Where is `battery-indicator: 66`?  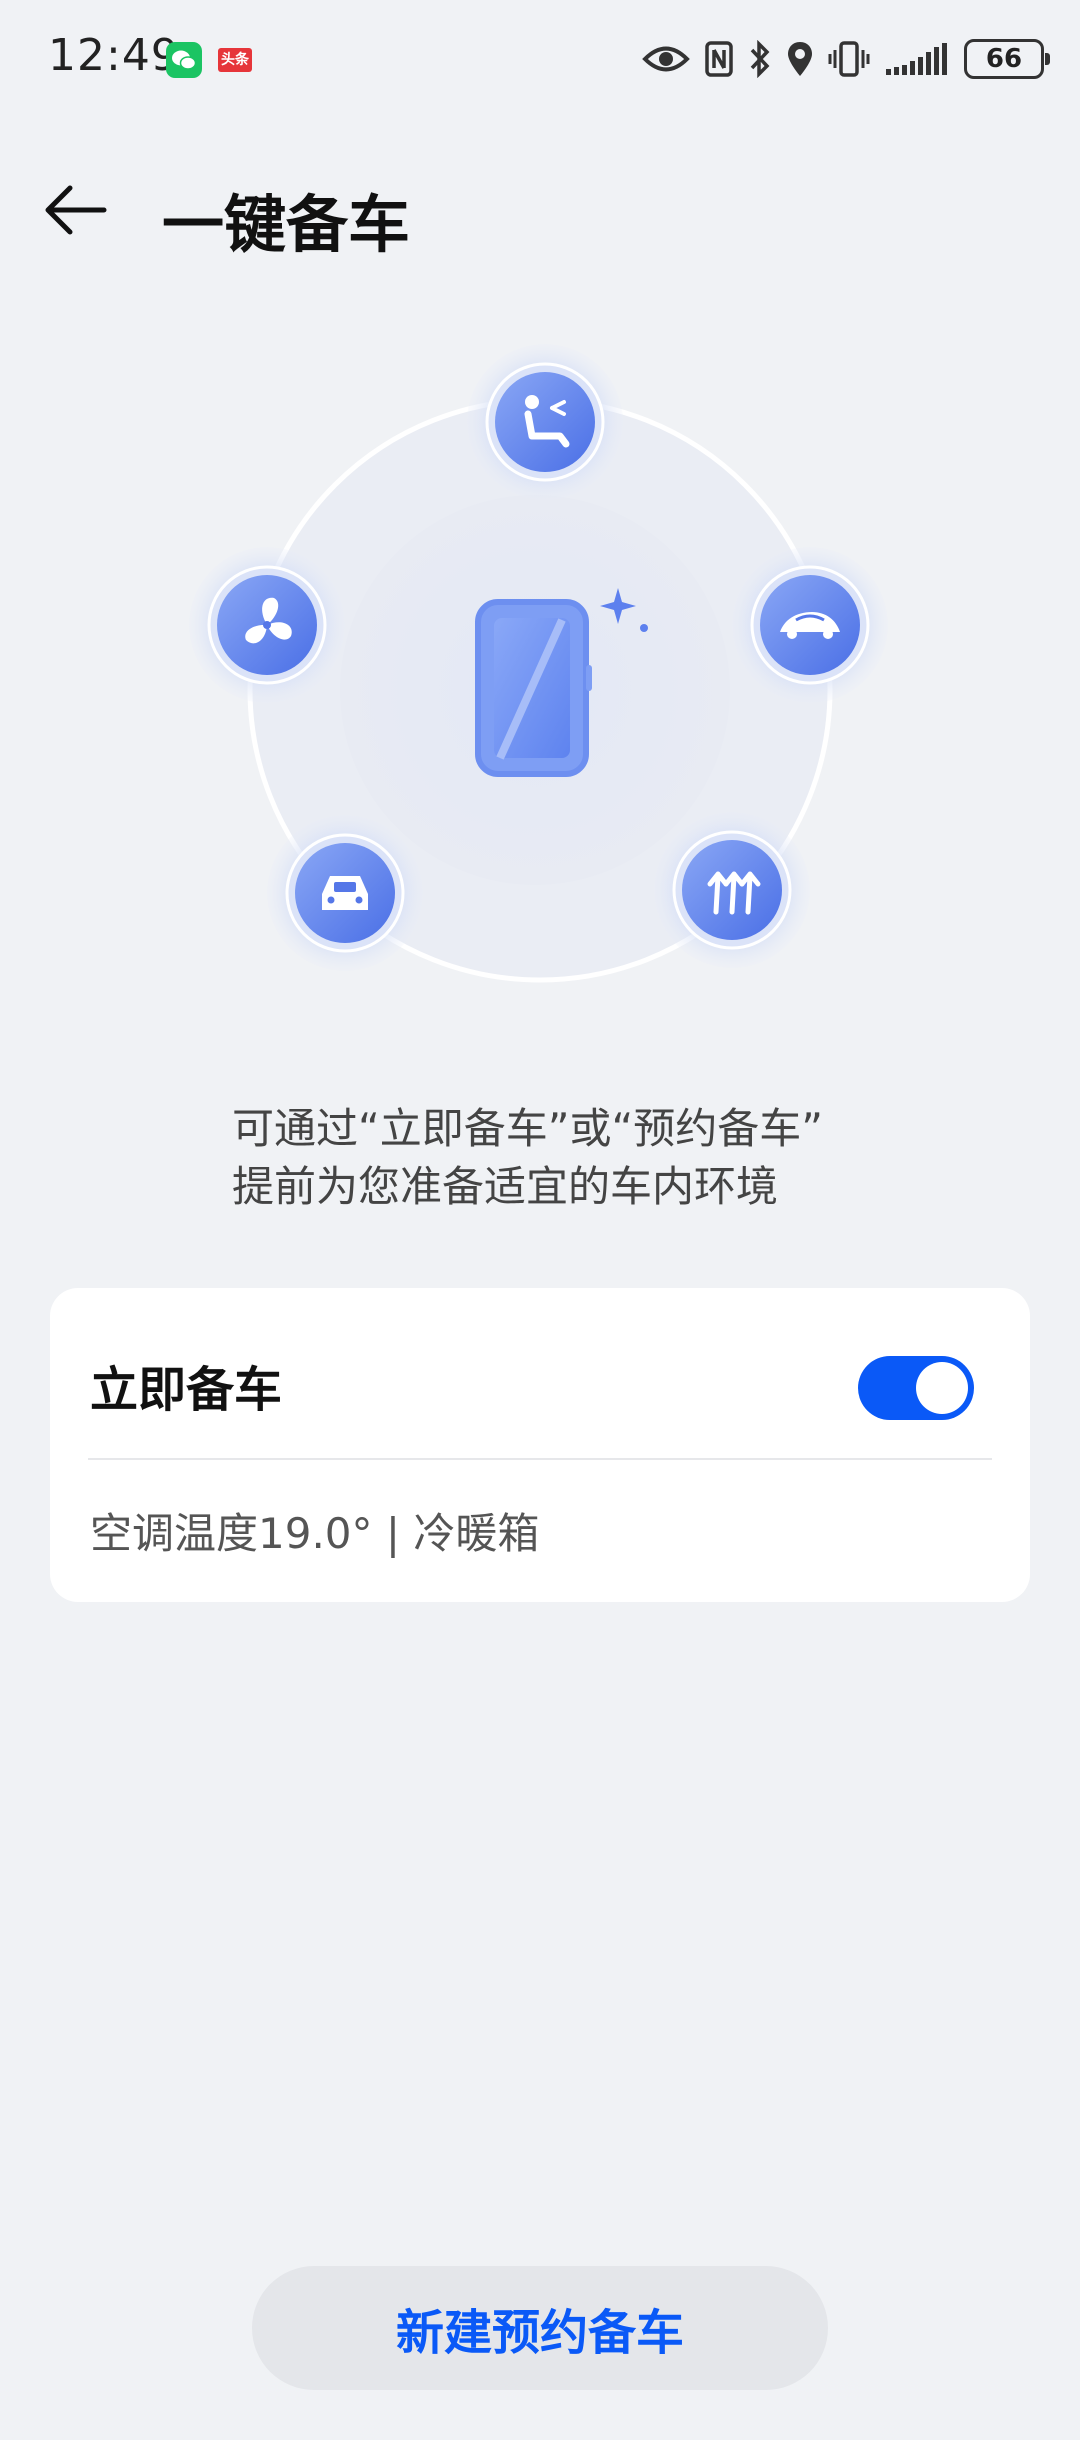
battery-indicator: 66 is located at coordinates (1007, 59).